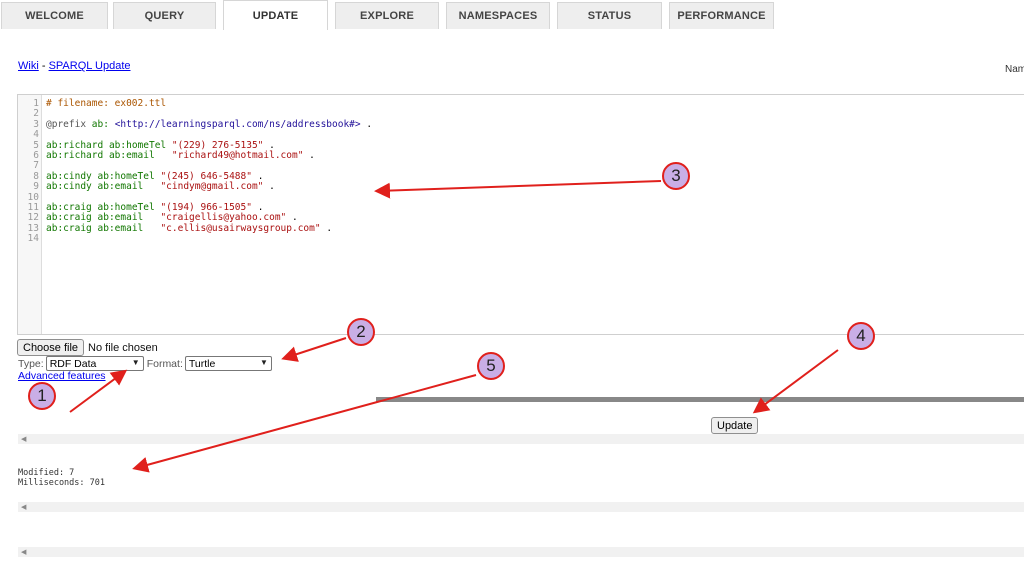 The image size is (1024, 576). What do you see at coordinates (735, 425) in the screenshot?
I see `update-button: Update` at bounding box center [735, 425].